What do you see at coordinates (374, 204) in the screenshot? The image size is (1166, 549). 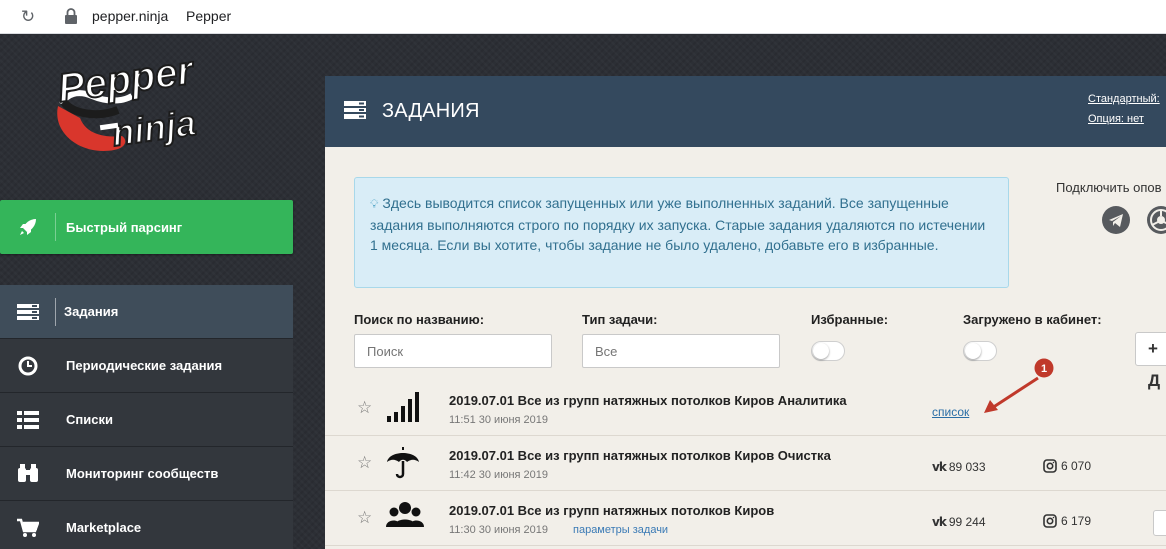 I see `lightbulb-icon: 💡︎` at bounding box center [374, 204].